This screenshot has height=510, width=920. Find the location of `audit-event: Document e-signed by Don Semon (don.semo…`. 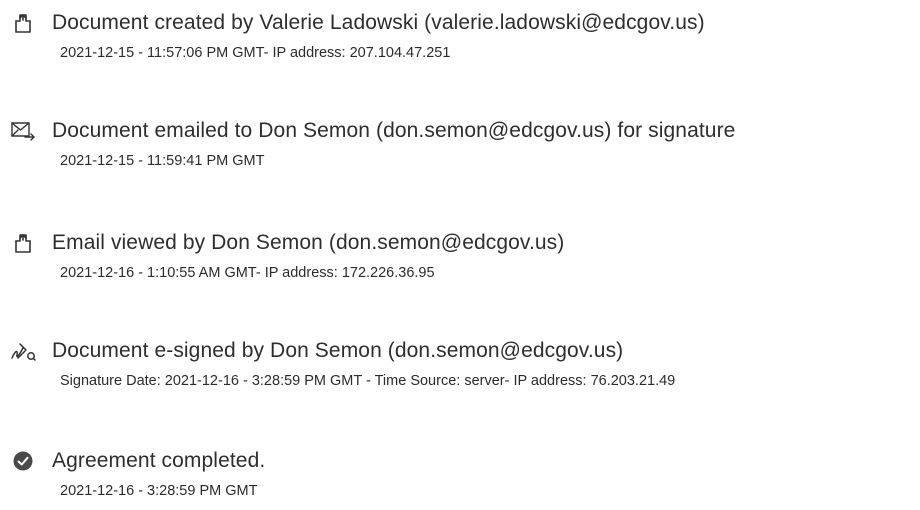

audit-event: Document e-signed by Don Semon (don.semo… is located at coordinates (460, 362).